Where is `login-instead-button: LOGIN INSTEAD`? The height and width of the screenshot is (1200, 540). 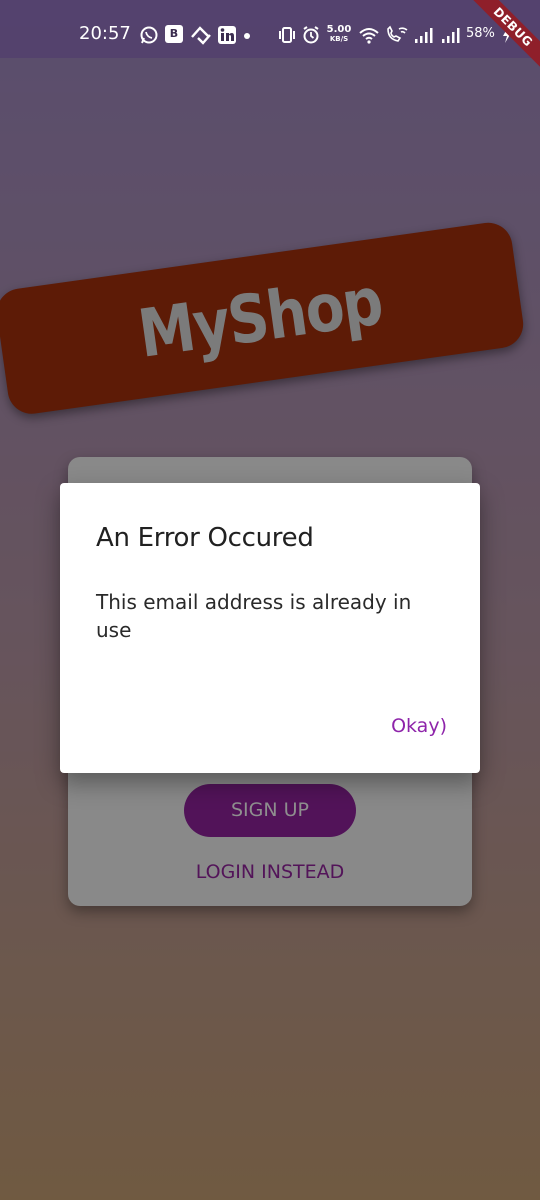 login-instead-button: LOGIN INSTEAD is located at coordinates (270, 872).